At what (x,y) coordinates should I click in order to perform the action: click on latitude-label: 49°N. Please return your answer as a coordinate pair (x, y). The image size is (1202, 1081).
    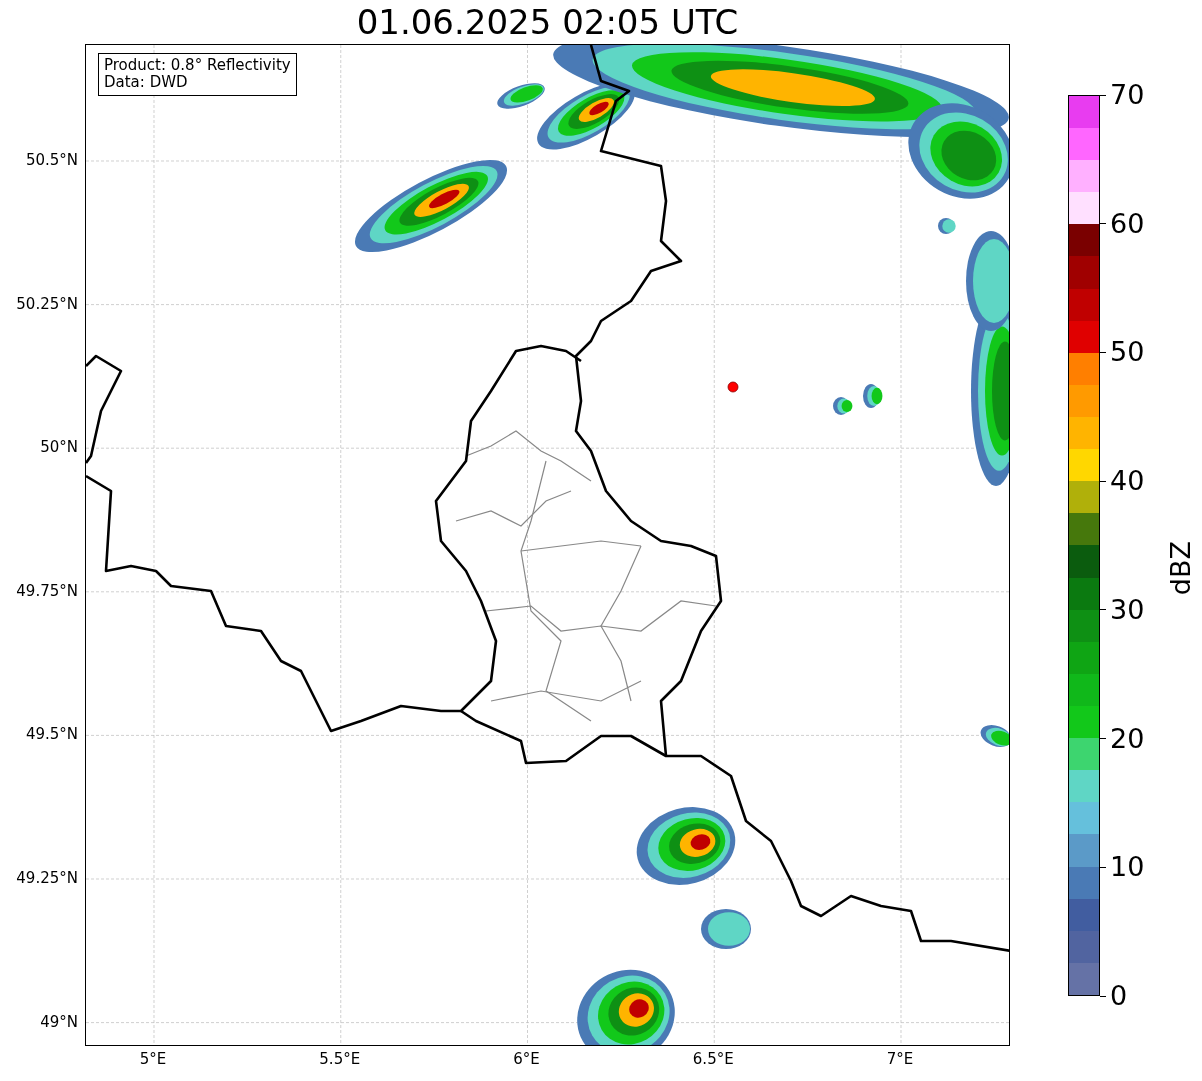
    Looking at the image, I should click on (59, 1021).